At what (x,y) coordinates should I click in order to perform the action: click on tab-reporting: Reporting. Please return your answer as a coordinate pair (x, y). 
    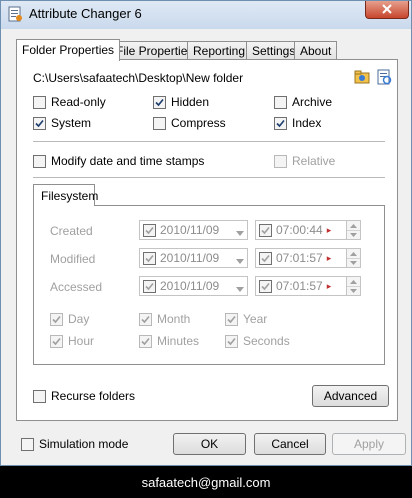
    Looking at the image, I should click on (219, 50).